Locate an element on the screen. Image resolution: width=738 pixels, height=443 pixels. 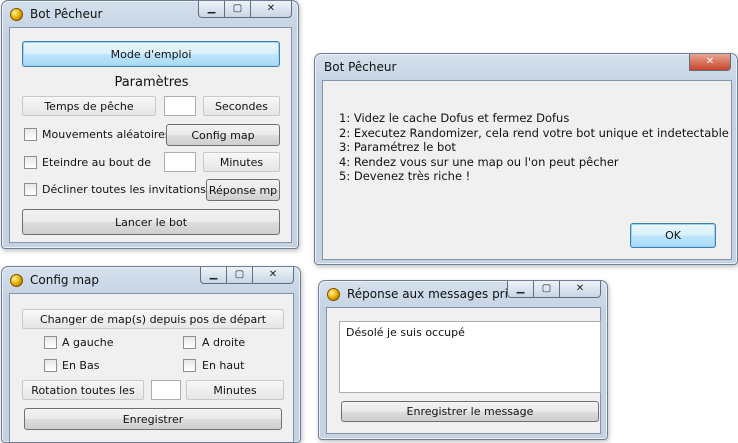
mouvements-checkbox is located at coordinates (30, 134).